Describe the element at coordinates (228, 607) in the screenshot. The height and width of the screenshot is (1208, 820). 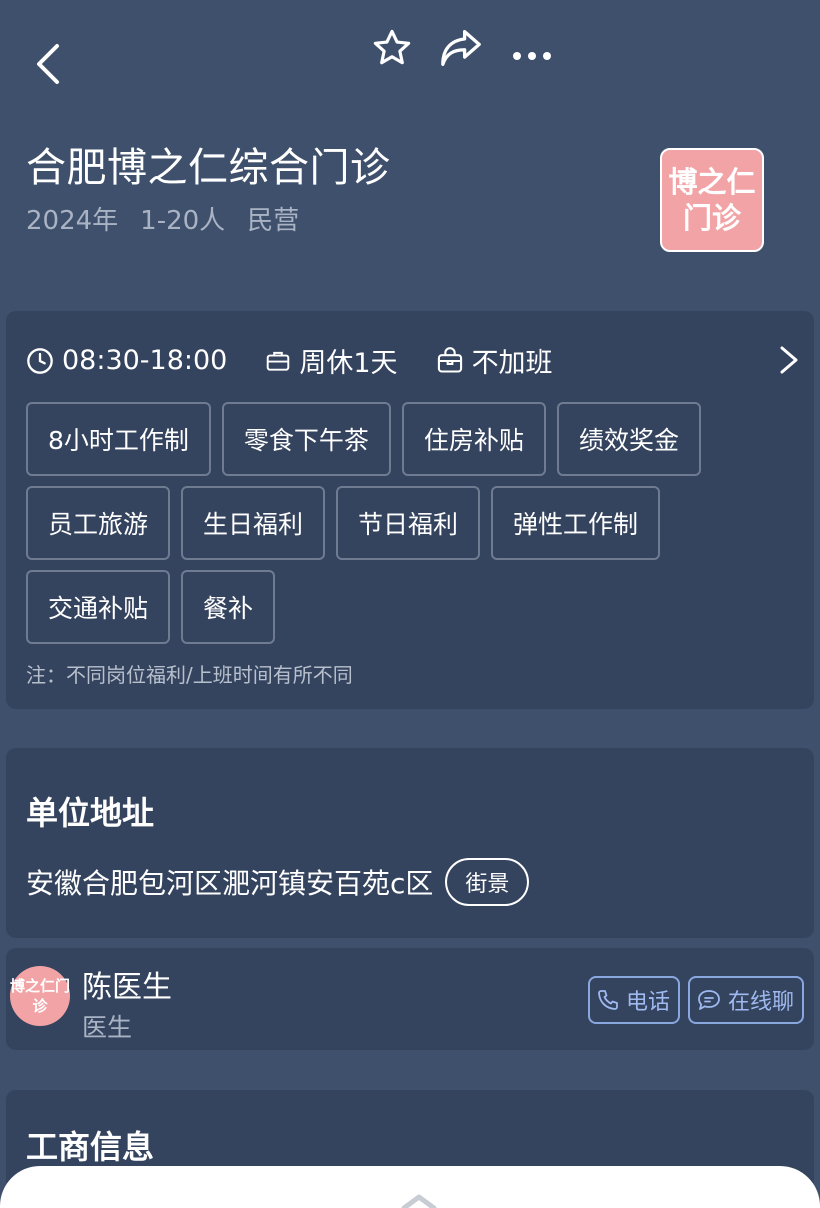
I see `welfare-tag: 餐补` at that location.